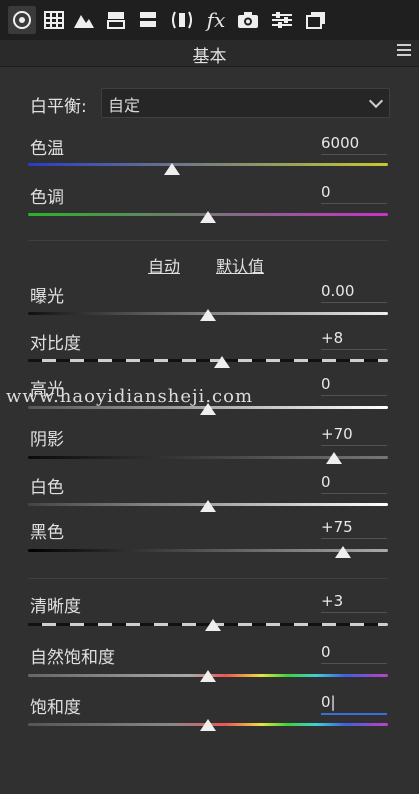 This screenshot has height=794, width=419. What do you see at coordinates (72, 658) in the screenshot?
I see `slider-label: 自然饱和度` at bounding box center [72, 658].